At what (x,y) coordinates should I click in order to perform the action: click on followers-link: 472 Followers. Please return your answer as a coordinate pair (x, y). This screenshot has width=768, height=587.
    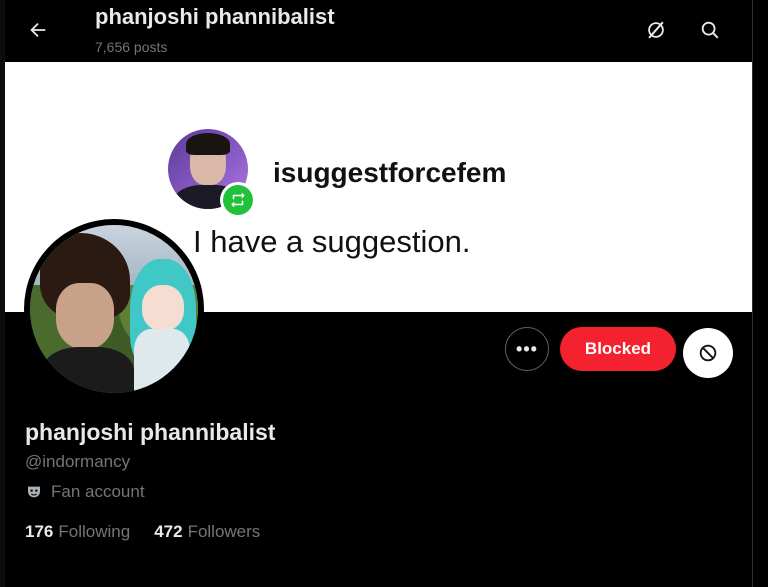
    Looking at the image, I should click on (207, 532).